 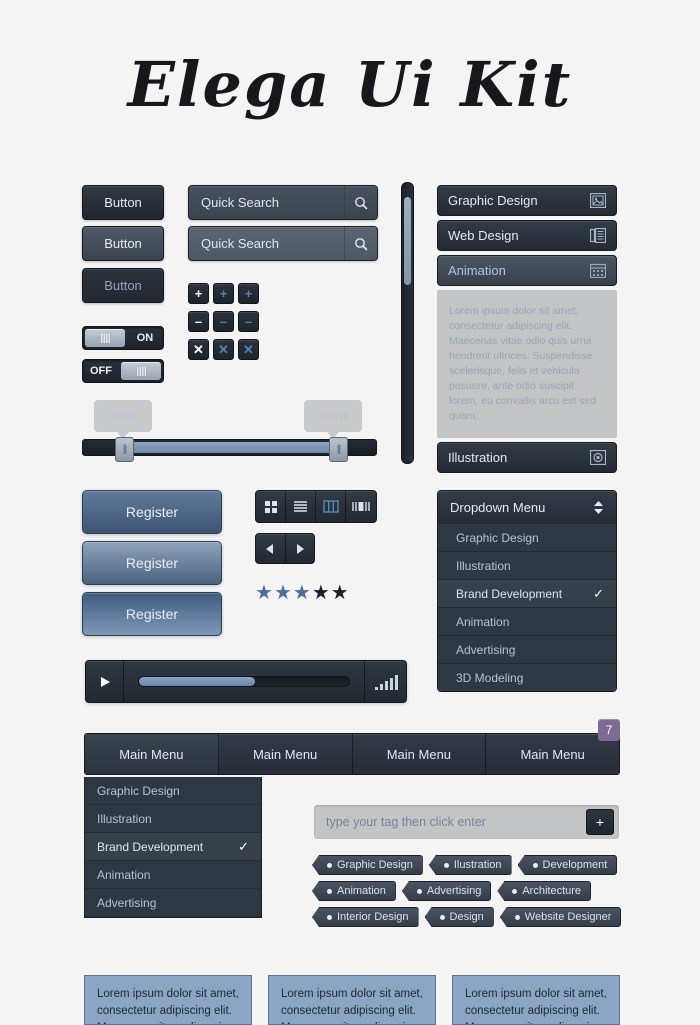 I want to click on accordion-label: Illustration, so click(x=478, y=457).